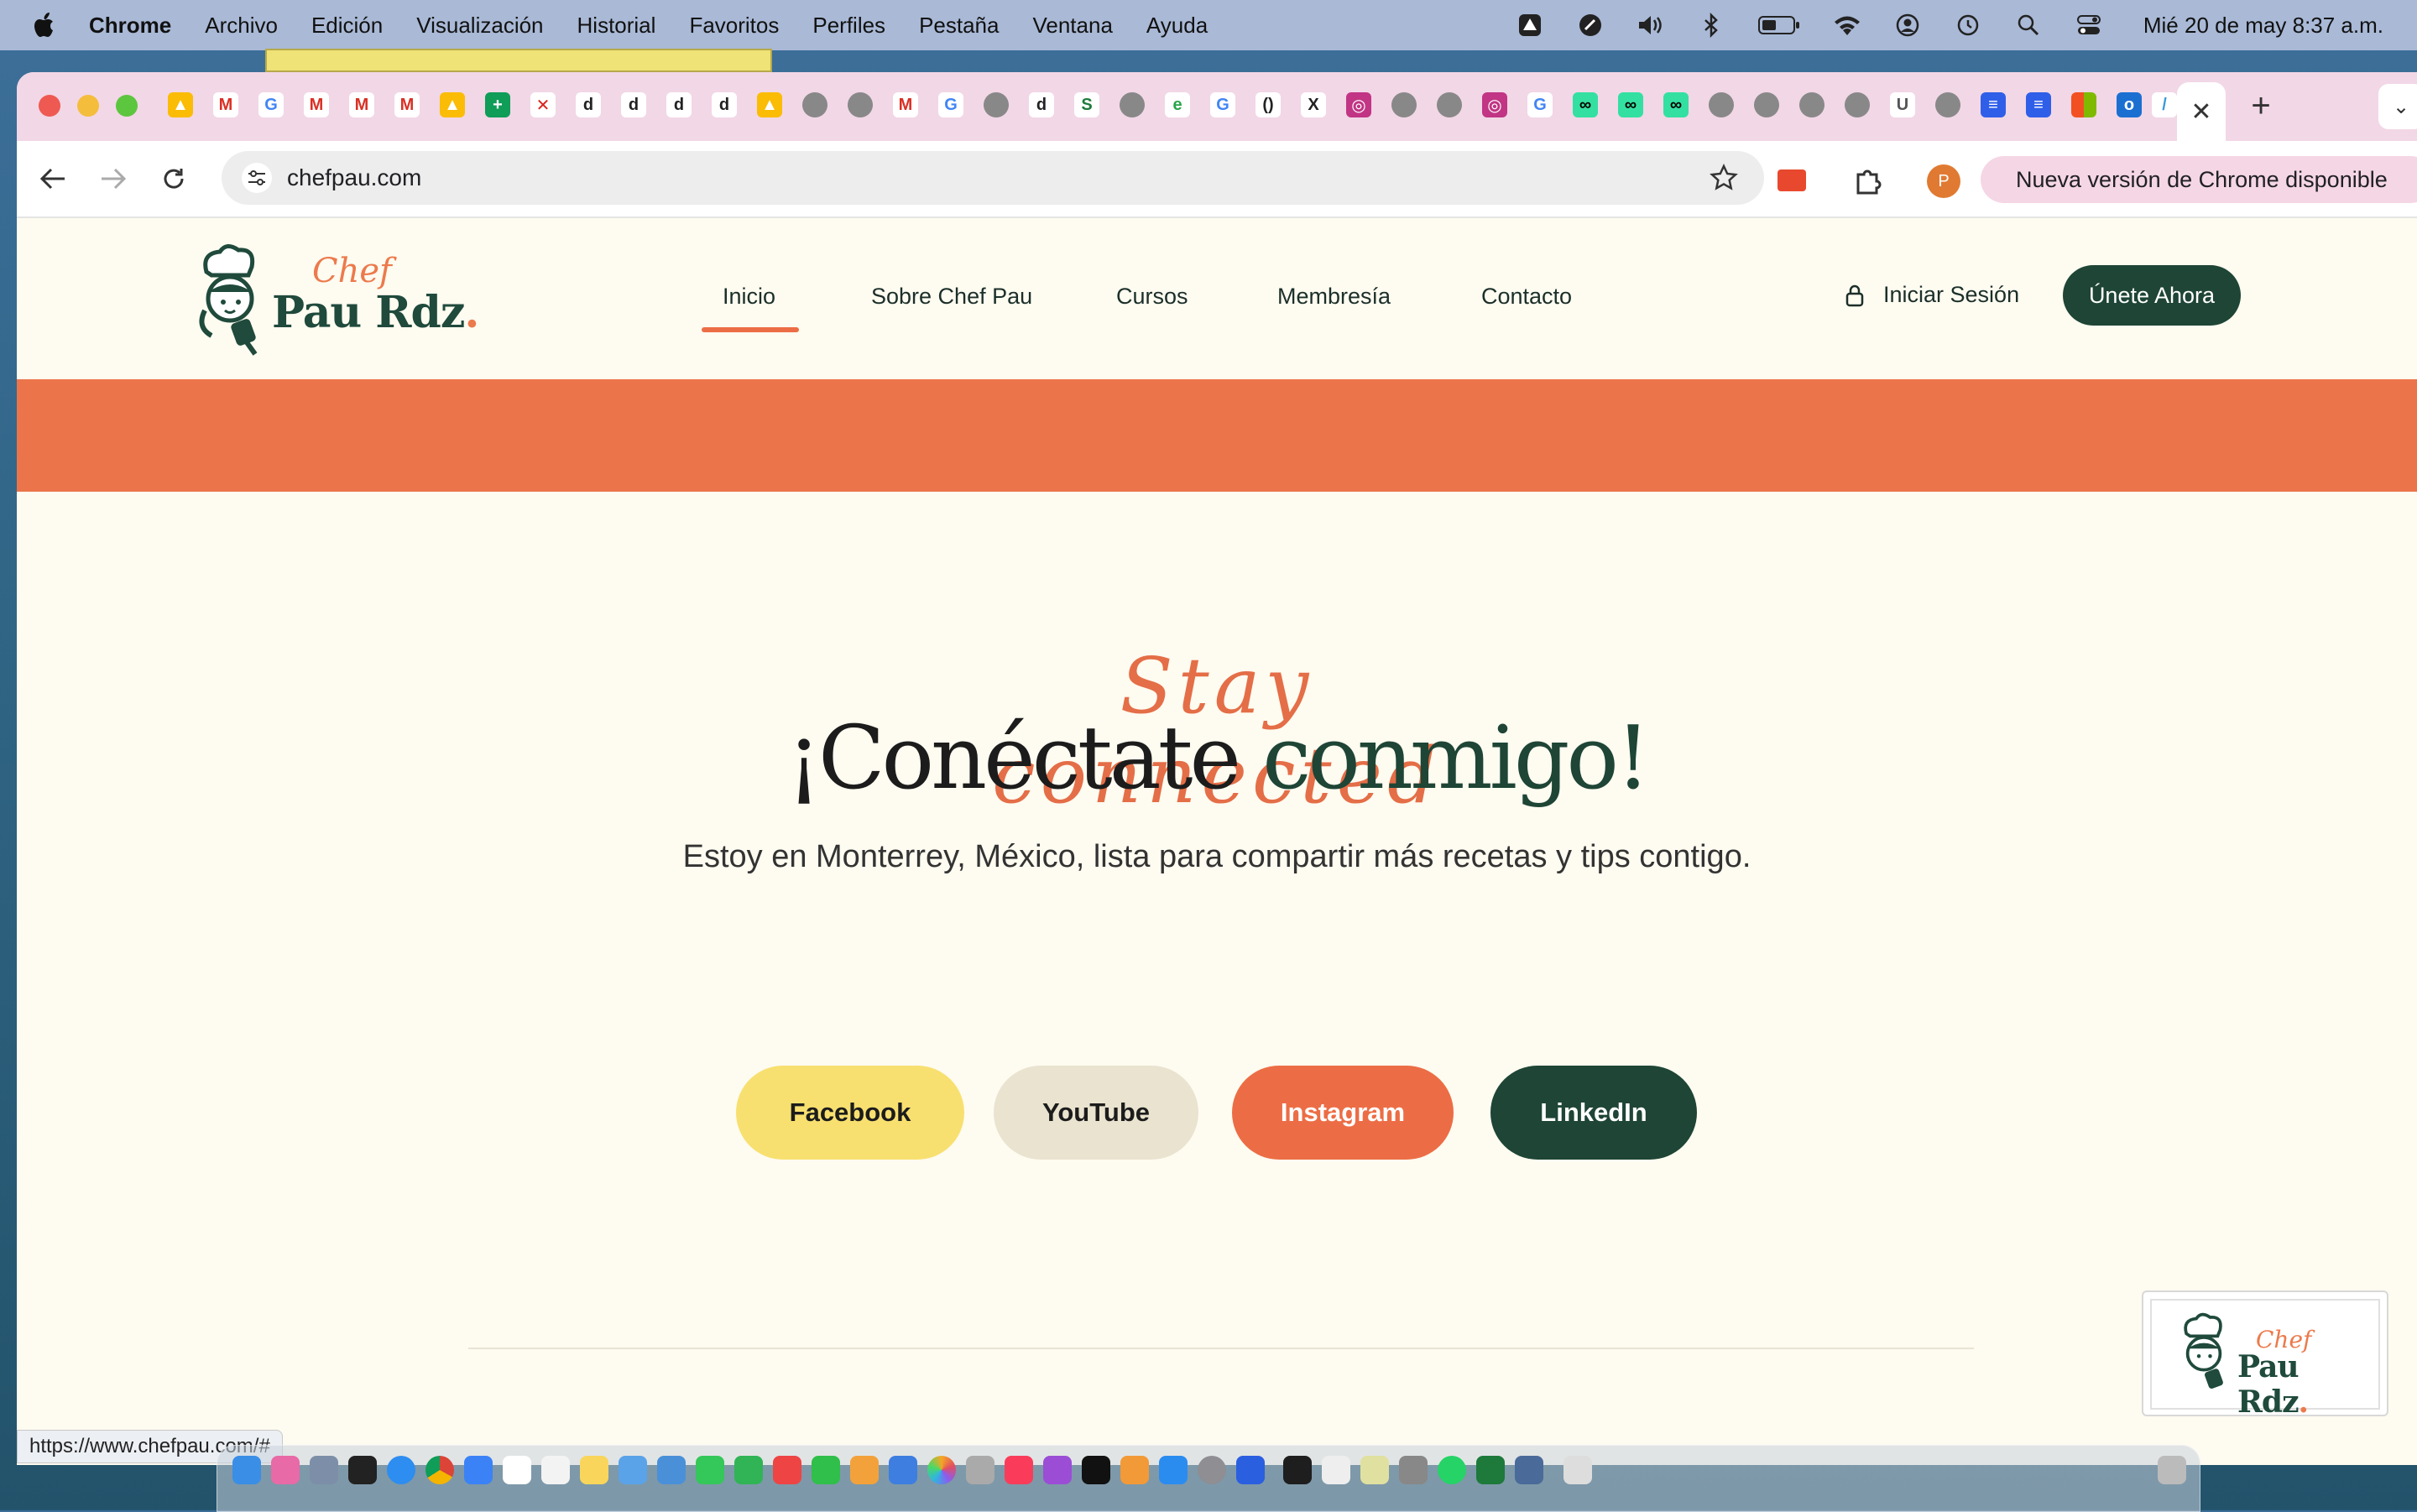 This screenshot has width=2417, height=1512. Describe the element at coordinates (497, 104) in the screenshot. I see `google-sheets-tab-icon: +` at that location.